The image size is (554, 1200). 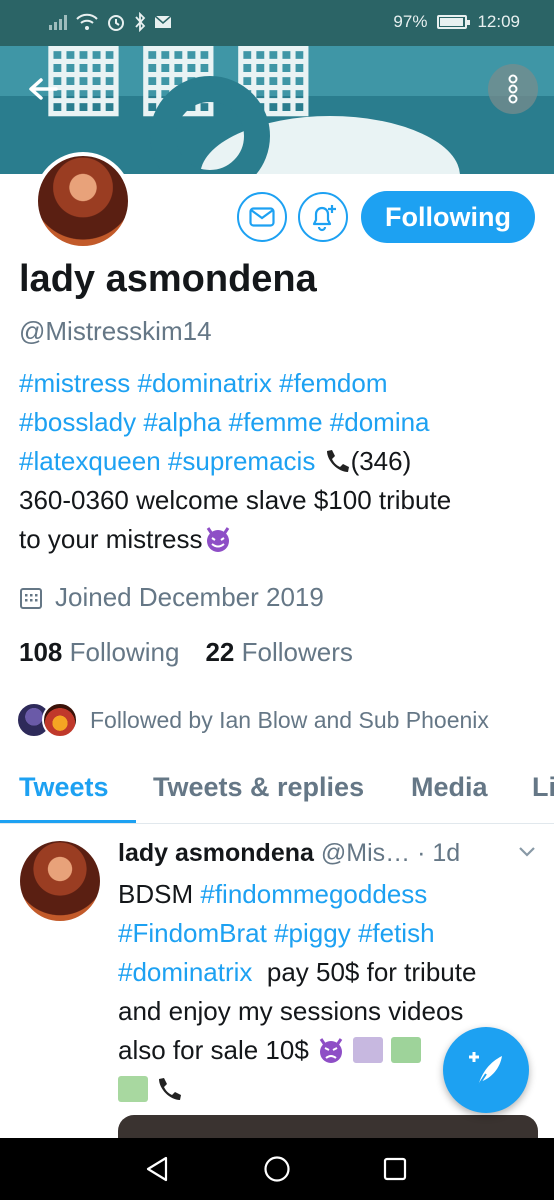 I want to click on arrow-left-icon, so click(x=43, y=89).